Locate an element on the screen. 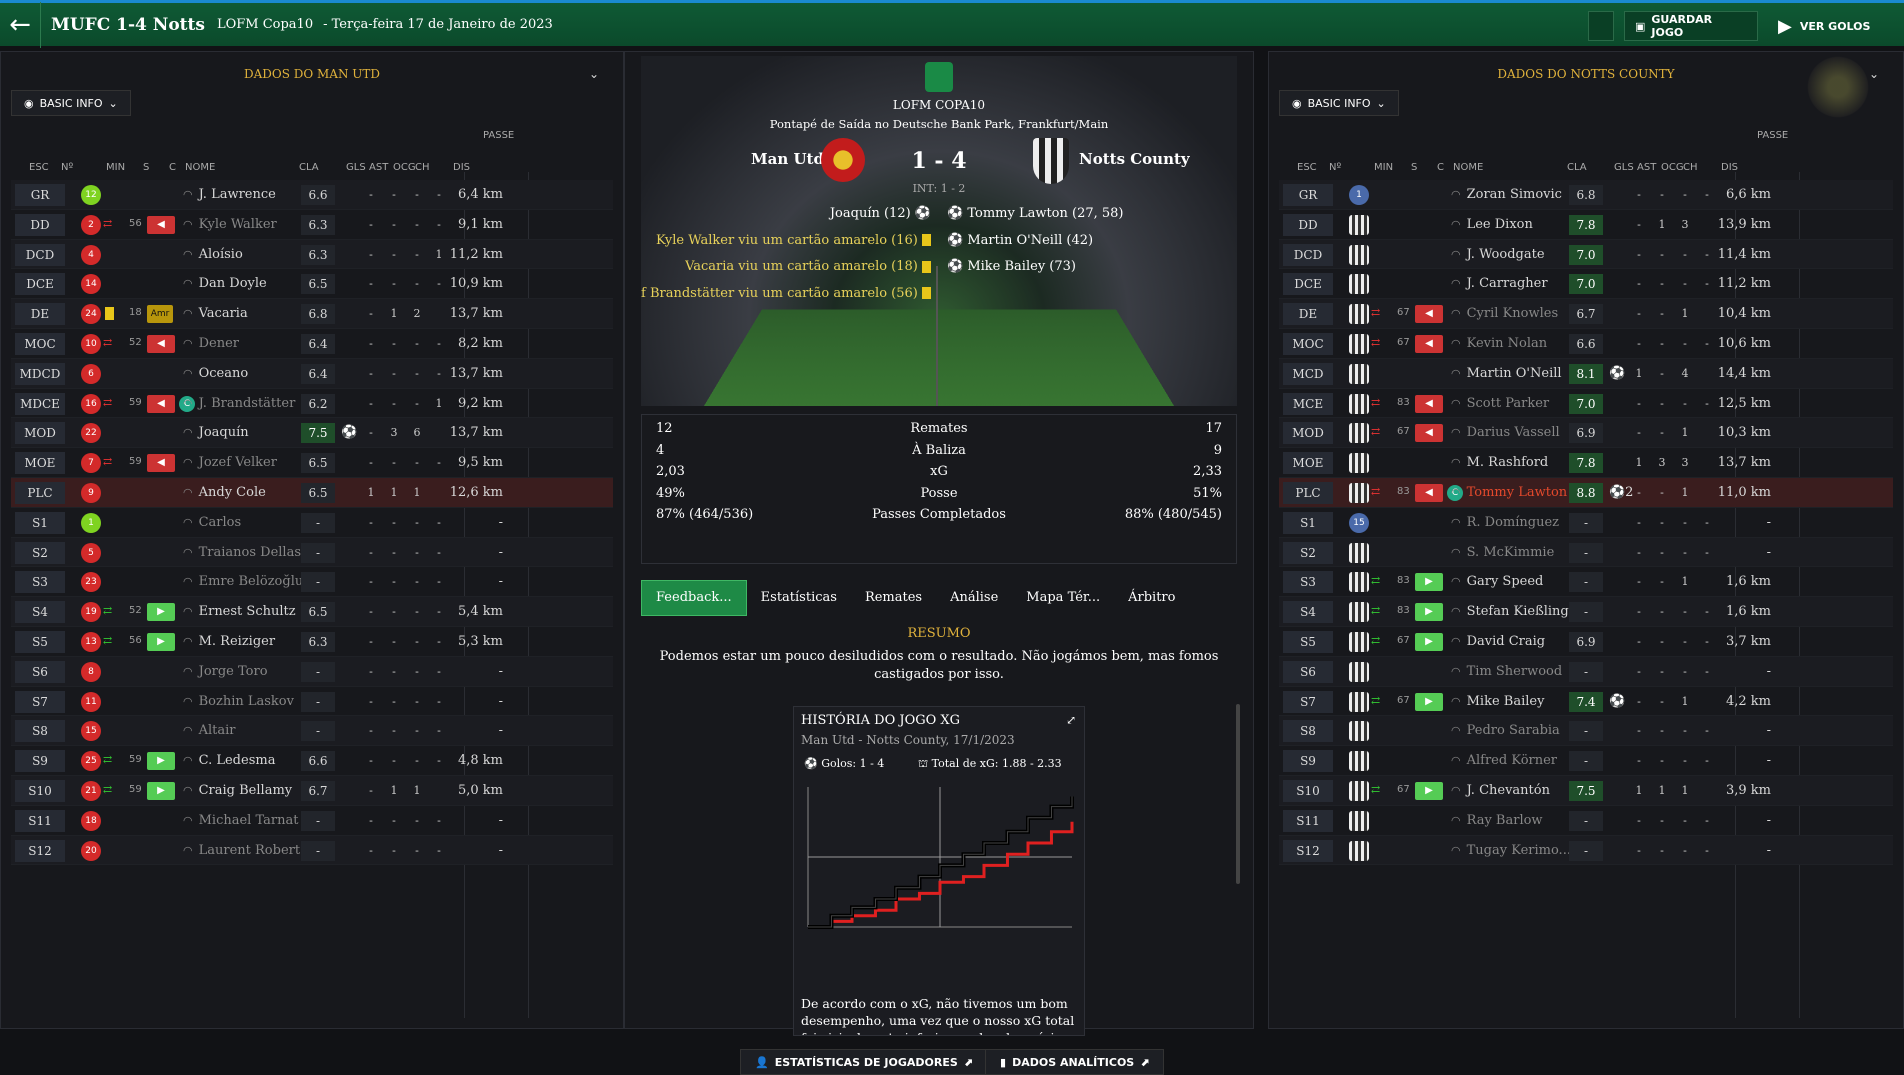 This screenshot has height=1075, width=1904. player-name: Ernest Schultz is located at coordinates (239, 611).